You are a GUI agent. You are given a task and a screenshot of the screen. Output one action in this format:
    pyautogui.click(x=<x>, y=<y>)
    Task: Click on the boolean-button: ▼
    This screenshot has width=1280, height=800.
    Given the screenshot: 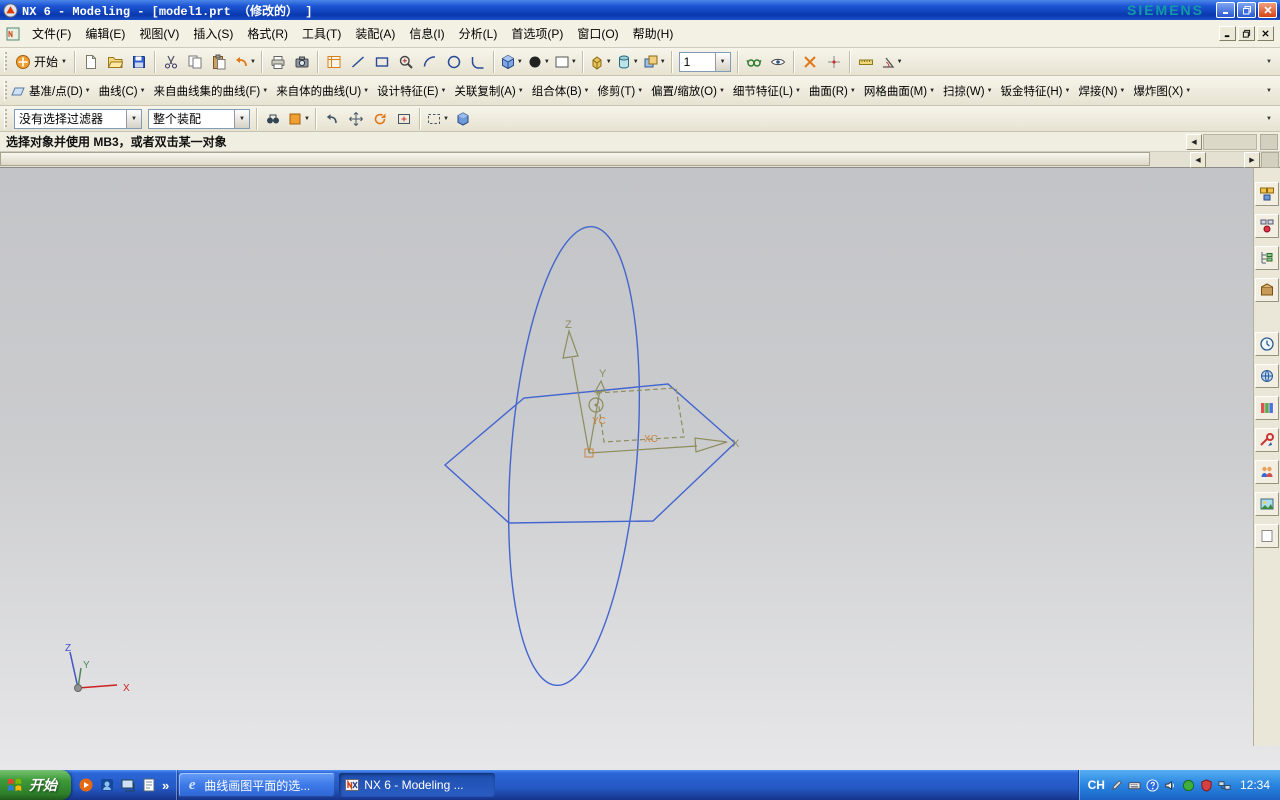 What is the action you would take?
    pyautogui.click(x=654, y=62)
    